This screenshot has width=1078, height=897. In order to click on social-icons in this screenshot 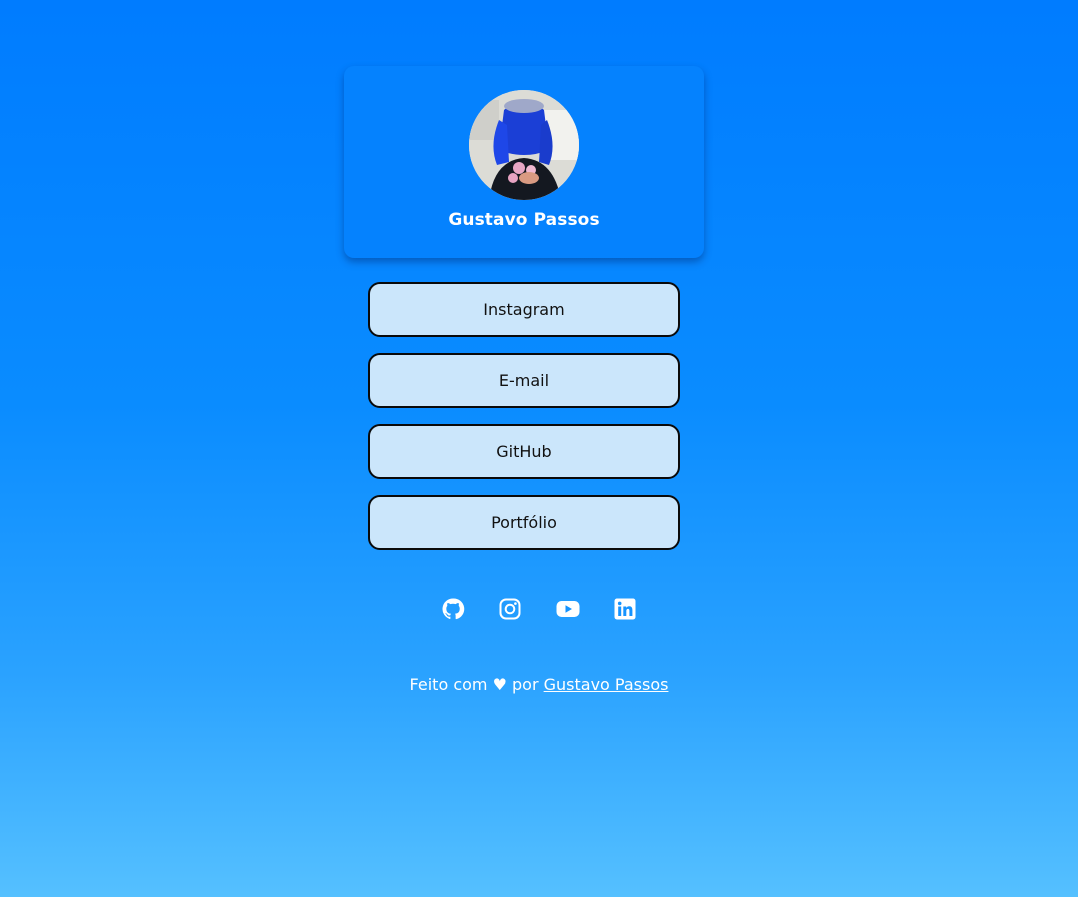, I will do `click(539, 610)`.